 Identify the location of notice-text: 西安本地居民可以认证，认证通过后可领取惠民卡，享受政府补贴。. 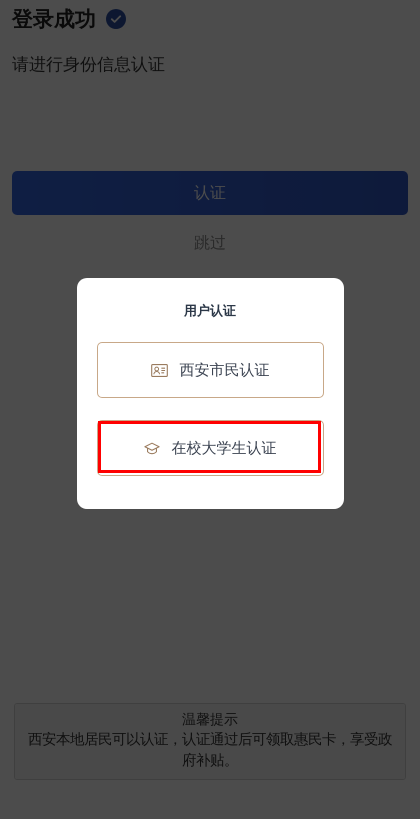
(210, 750).